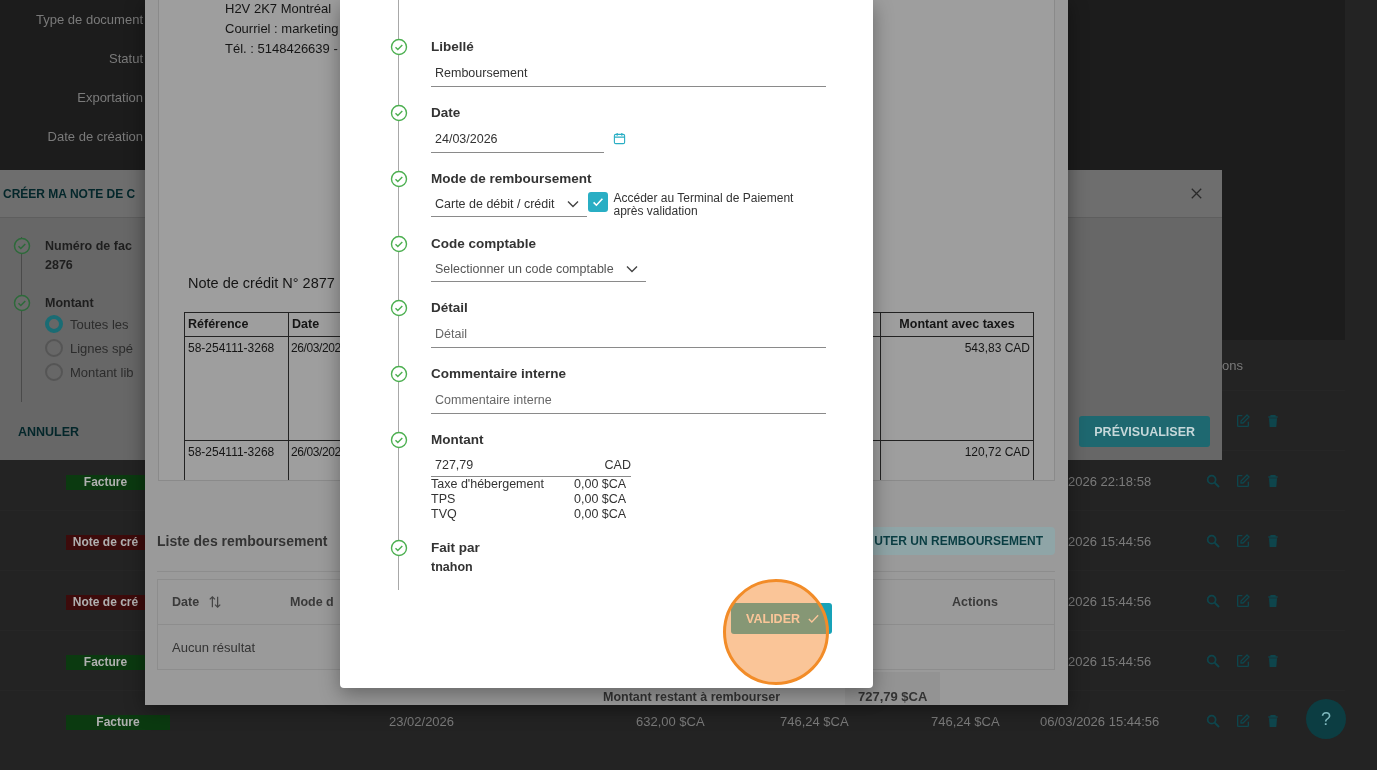 The width and height of the screenshot is (1377, 770). Describe the element at coordinates (531, 465) in the screenshot. I see `amount-field: 727,79 CAD` at that location.